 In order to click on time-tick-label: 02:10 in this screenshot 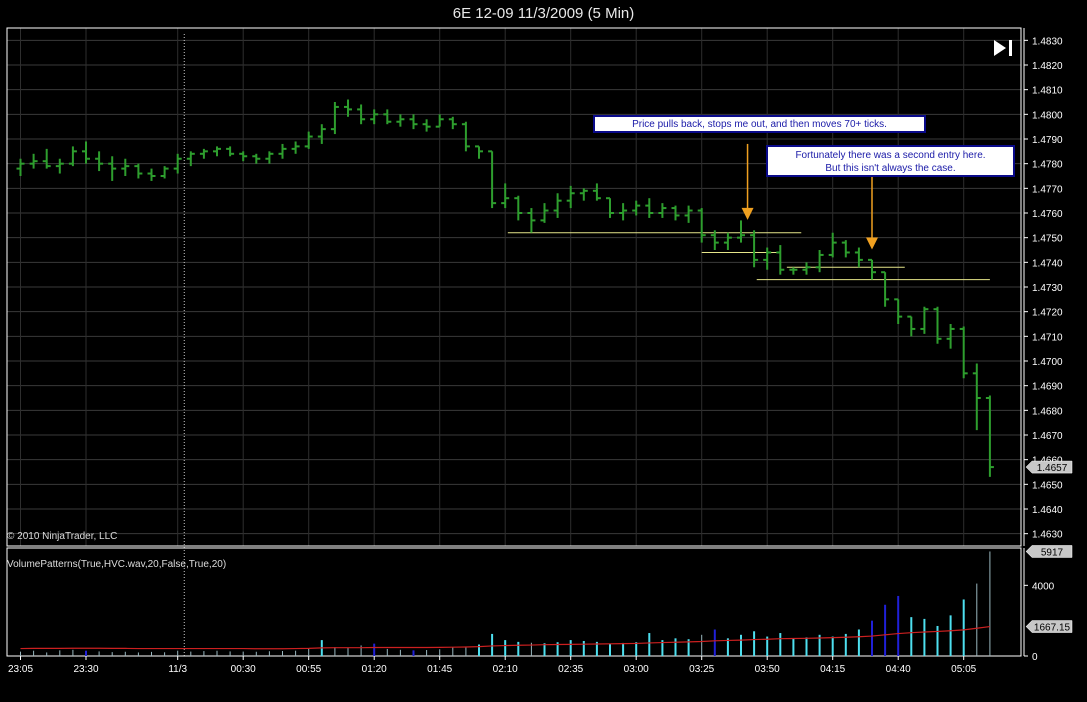, I will do `click(505, 669)`.